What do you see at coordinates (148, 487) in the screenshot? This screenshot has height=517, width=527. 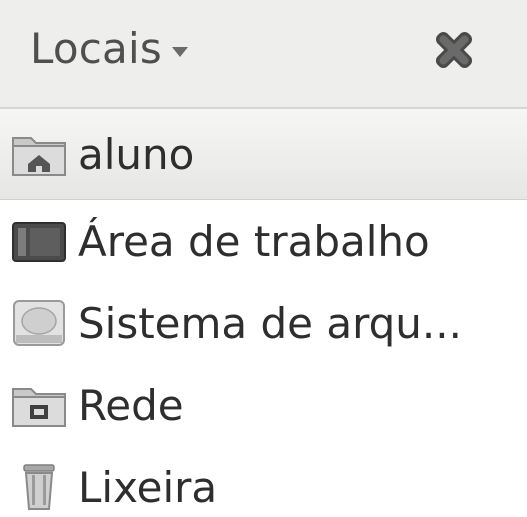 I see `place-item-label: Lixeira` at bounding box center [148, 487].